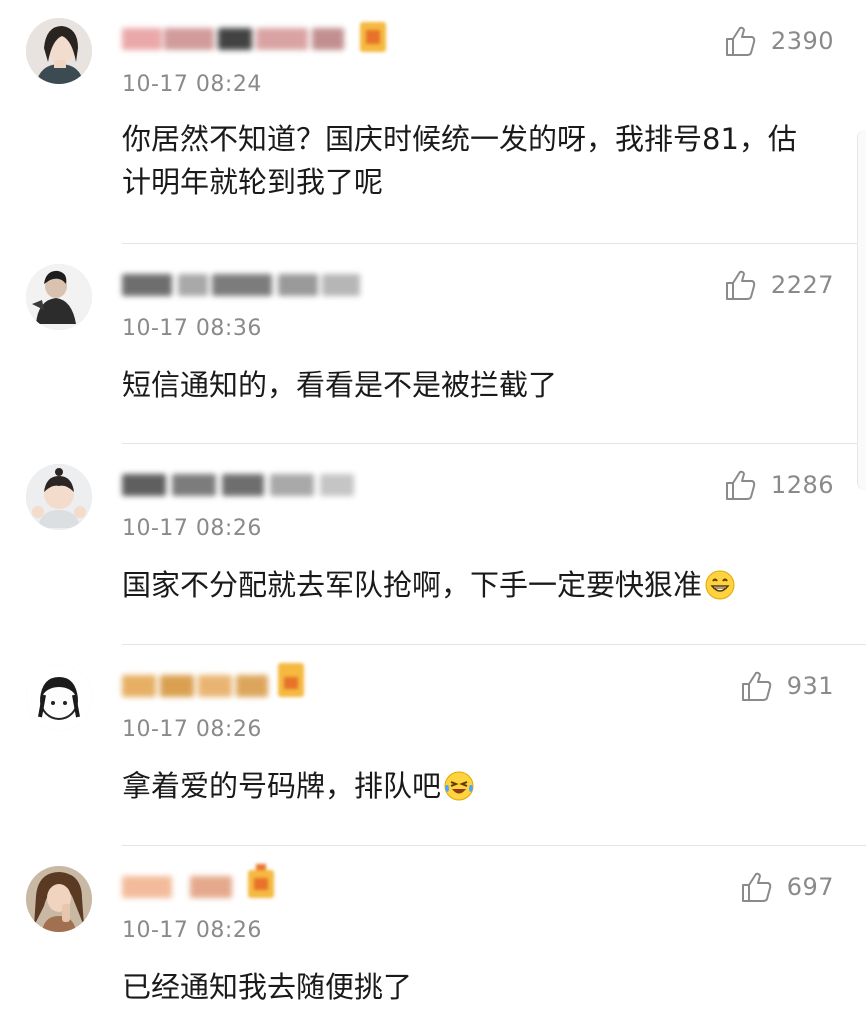  I want to click on like-button: 931, so click(786, 686).